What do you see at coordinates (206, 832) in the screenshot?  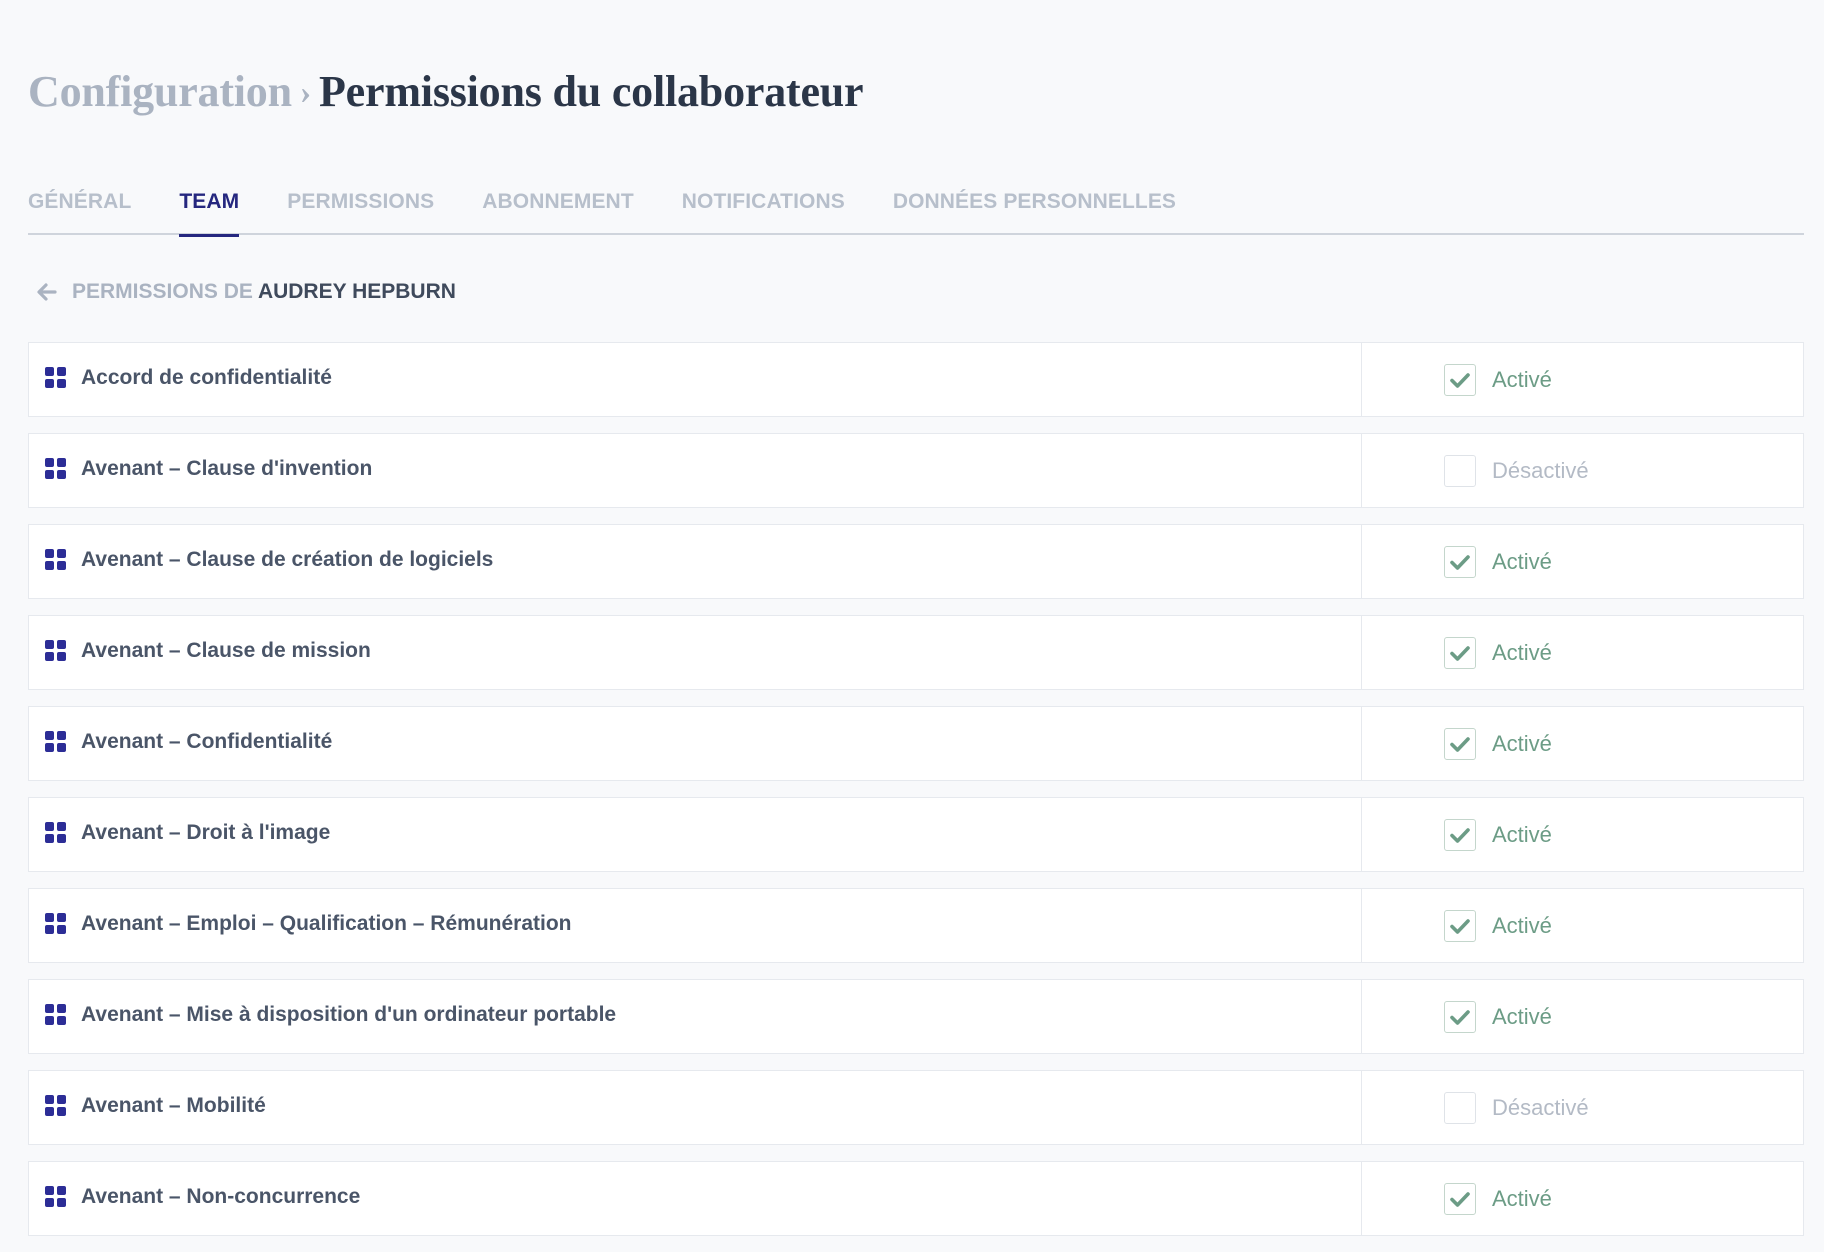 I see `permission-label: Avenant – Droit à l'image` at bounding box center [206, 832].